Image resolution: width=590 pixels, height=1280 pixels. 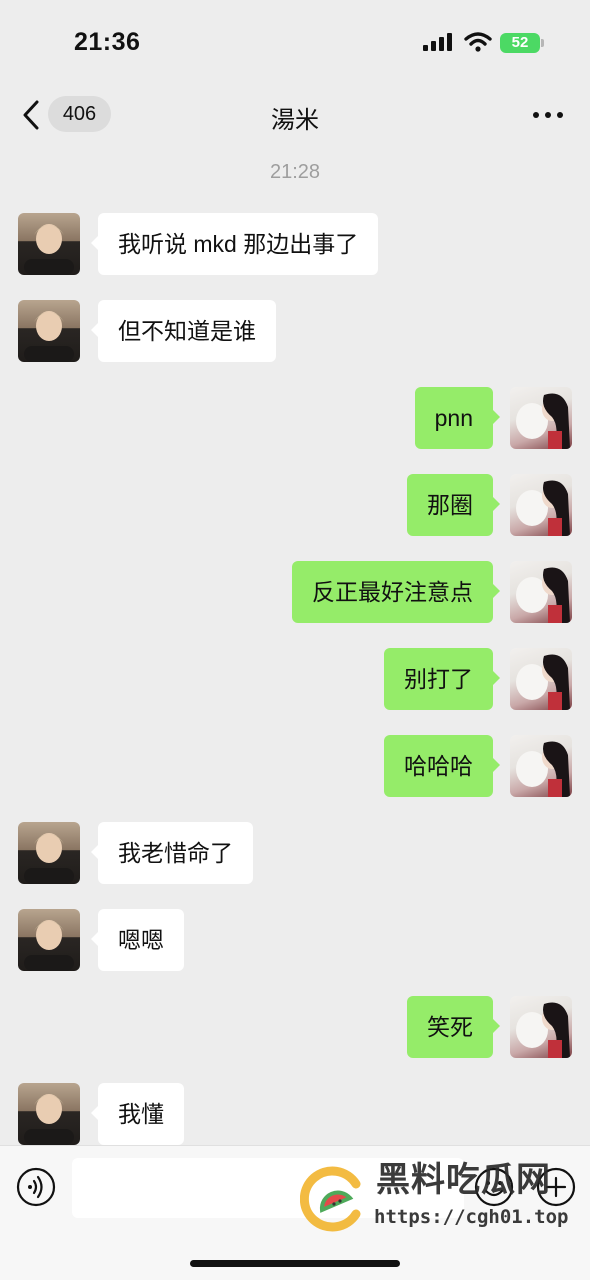 What do you see at coordinates (107, 42) in the screenshot?
I see `status-time: 21:36` at bounding box center [107, 42].